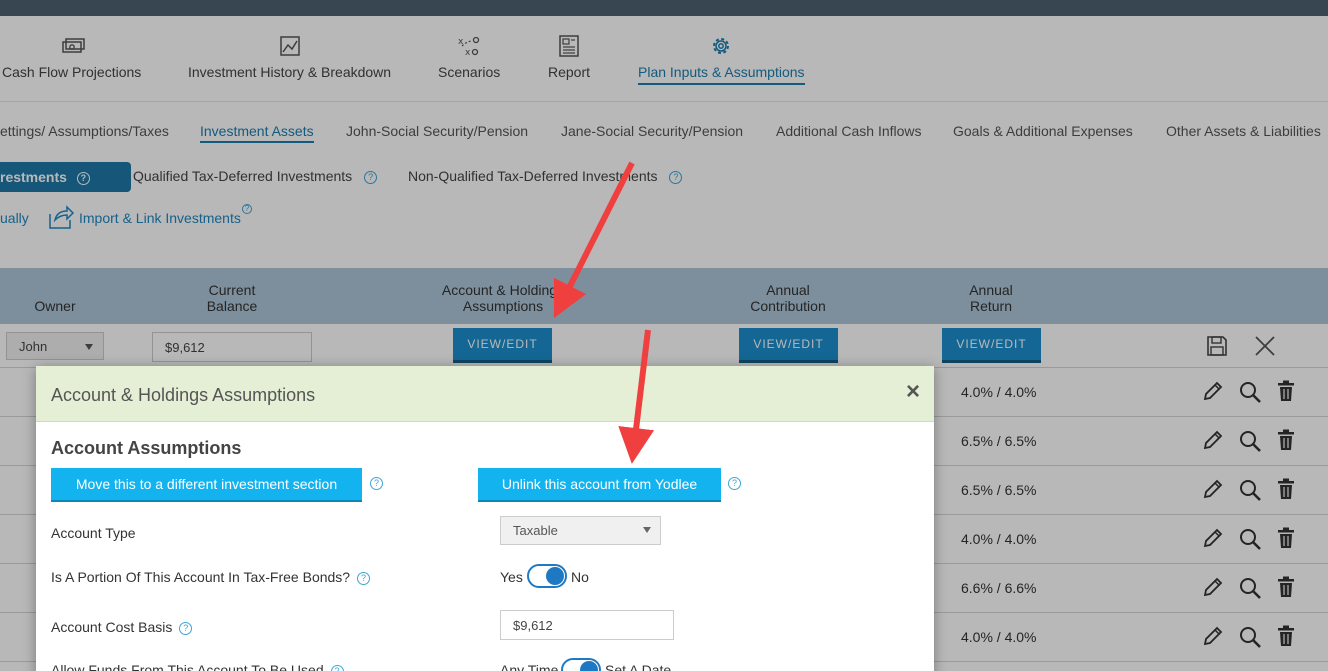 This screenshot has width=1328, height=671. Describe the element at coordinates (594, 240) in the screenshot. I see `arrow-to-view-edit` at that location.